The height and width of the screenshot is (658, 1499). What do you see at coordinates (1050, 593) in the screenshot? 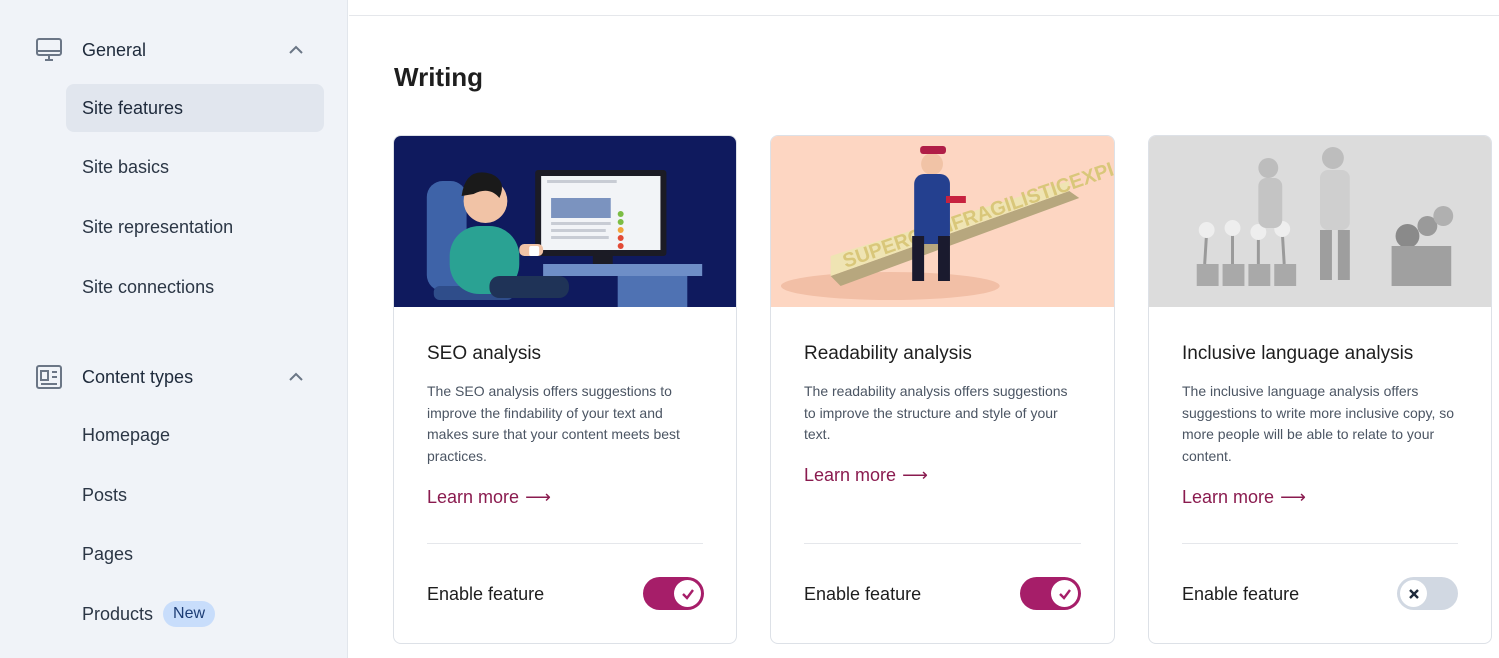
I see `readability-analysis-toggle` at bounding box center [1050, 593].